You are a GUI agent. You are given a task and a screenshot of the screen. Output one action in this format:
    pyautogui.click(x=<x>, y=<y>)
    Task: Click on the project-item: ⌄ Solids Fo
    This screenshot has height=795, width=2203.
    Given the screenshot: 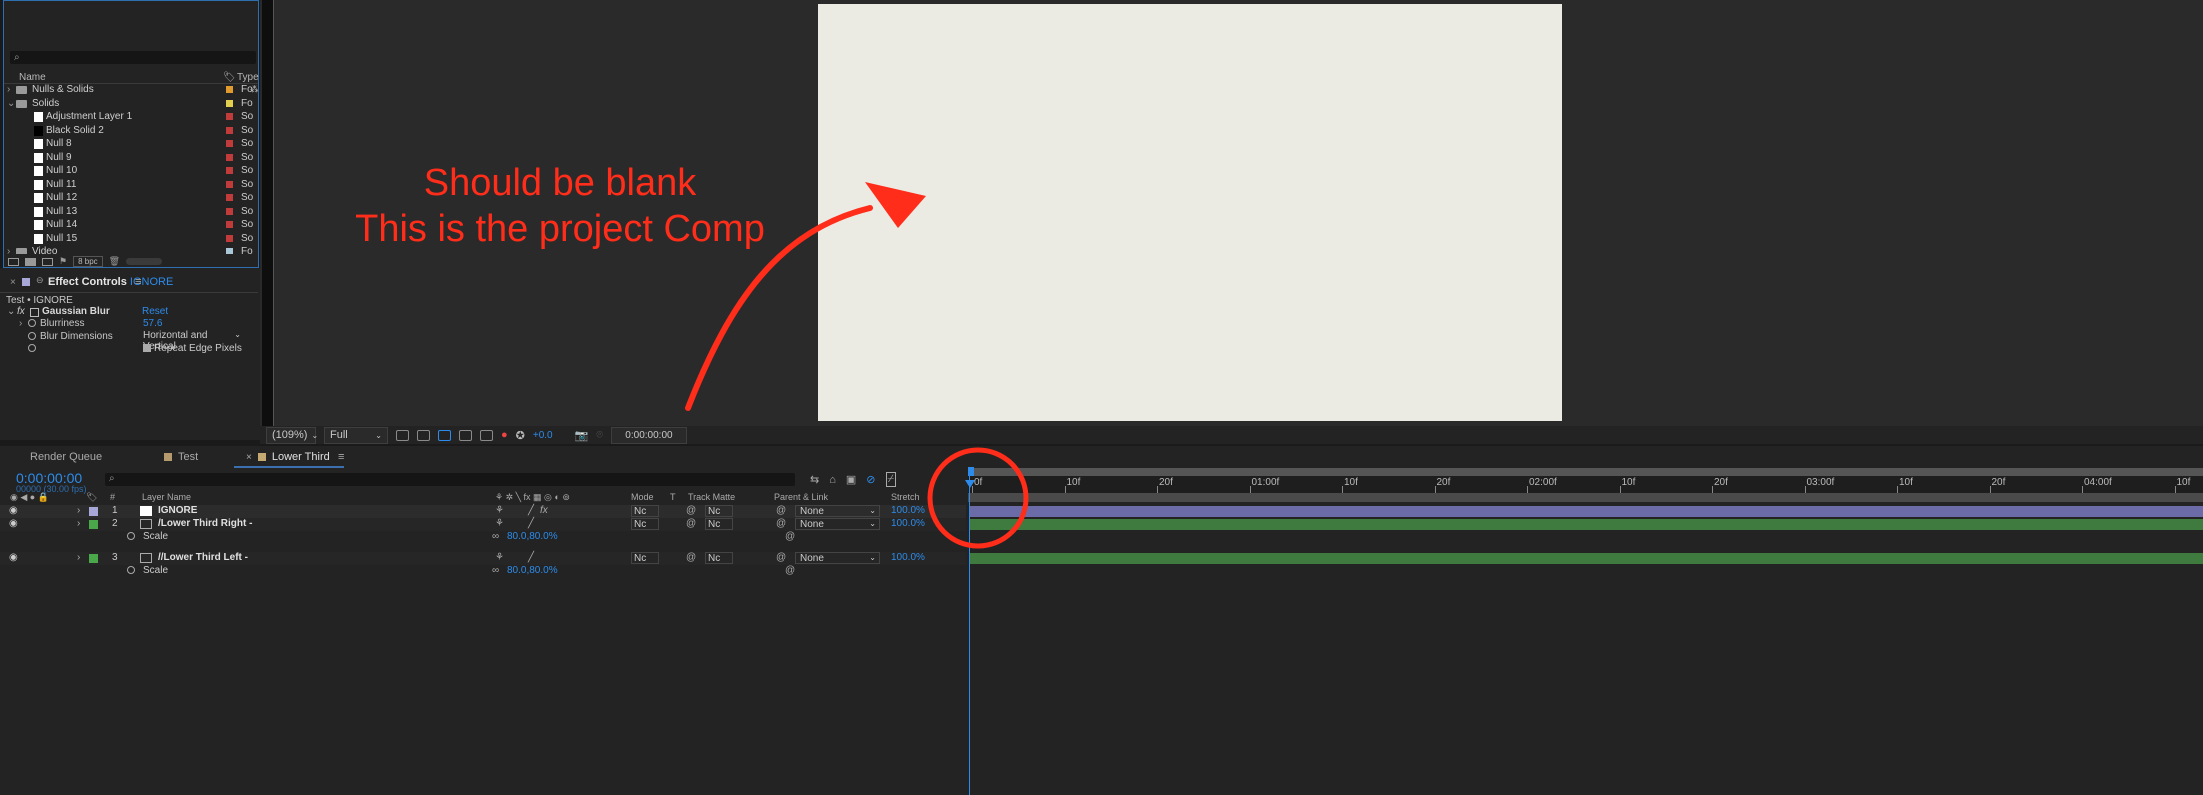 What is the action you would take?
    pyautogui.click(x=131, y=104)
    